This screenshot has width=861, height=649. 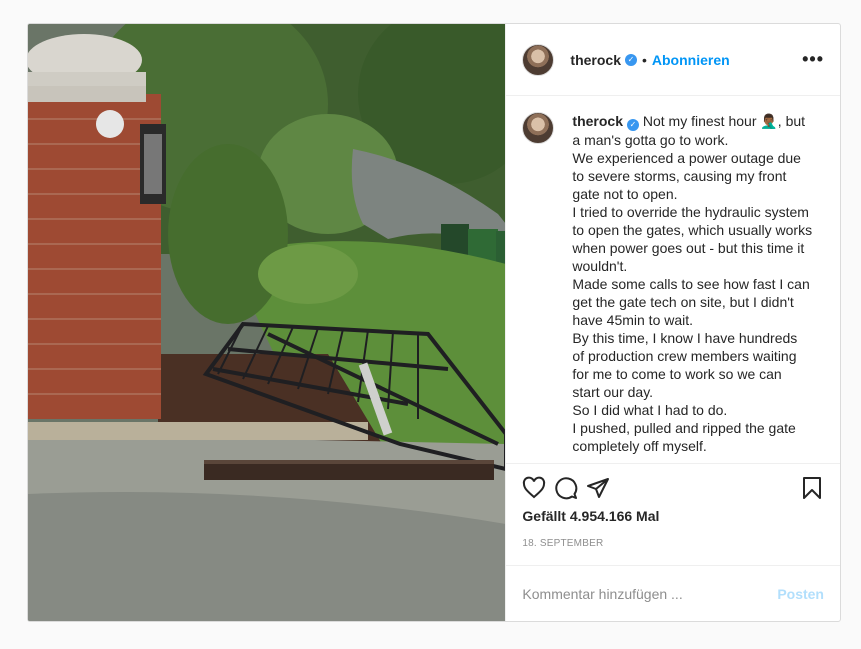 I want to click on like-count: Gefällt 4.954.166 Mal, so click(x=673, y=516).